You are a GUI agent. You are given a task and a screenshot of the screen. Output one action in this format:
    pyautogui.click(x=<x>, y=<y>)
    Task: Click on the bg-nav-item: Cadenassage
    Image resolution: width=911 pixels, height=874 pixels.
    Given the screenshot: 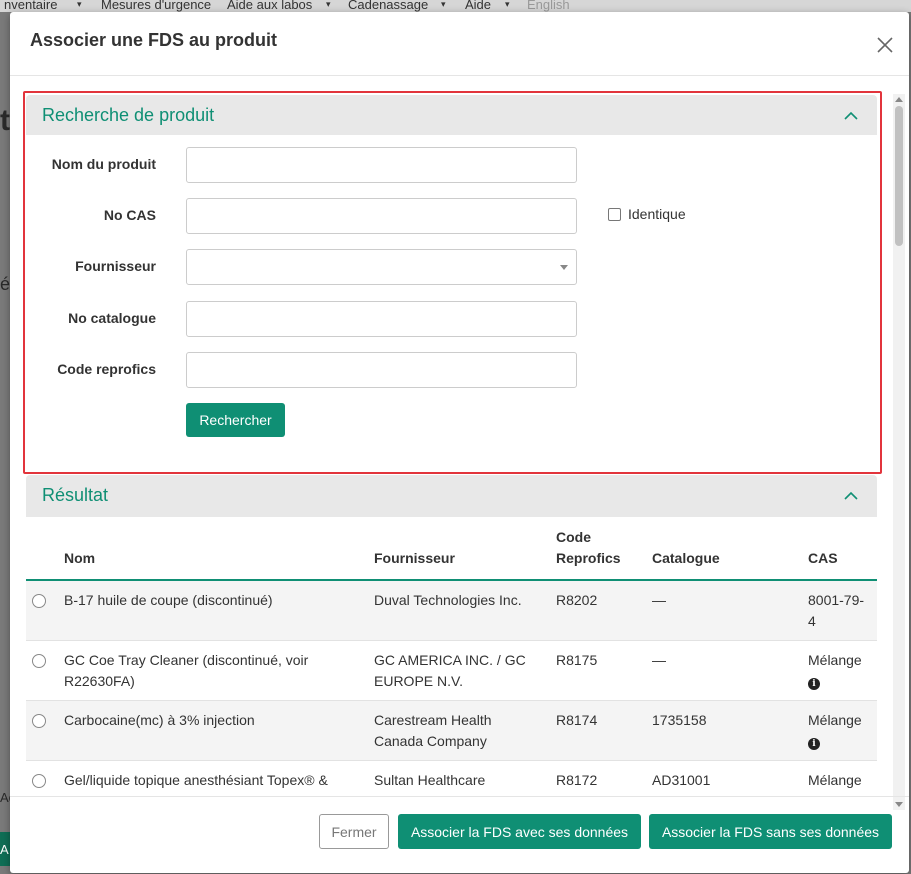 What is the action you would take?
    pyautogui.click(x=388, y=6)
    